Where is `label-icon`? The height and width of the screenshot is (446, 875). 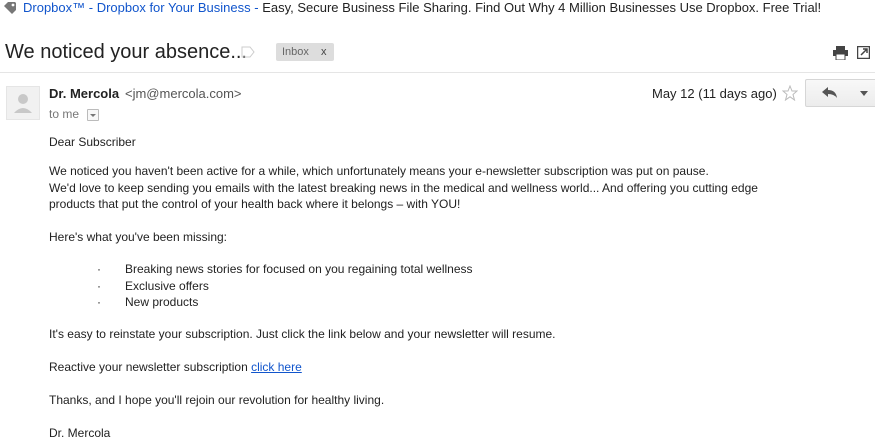 label-icon is located at coordinates (248, 52).